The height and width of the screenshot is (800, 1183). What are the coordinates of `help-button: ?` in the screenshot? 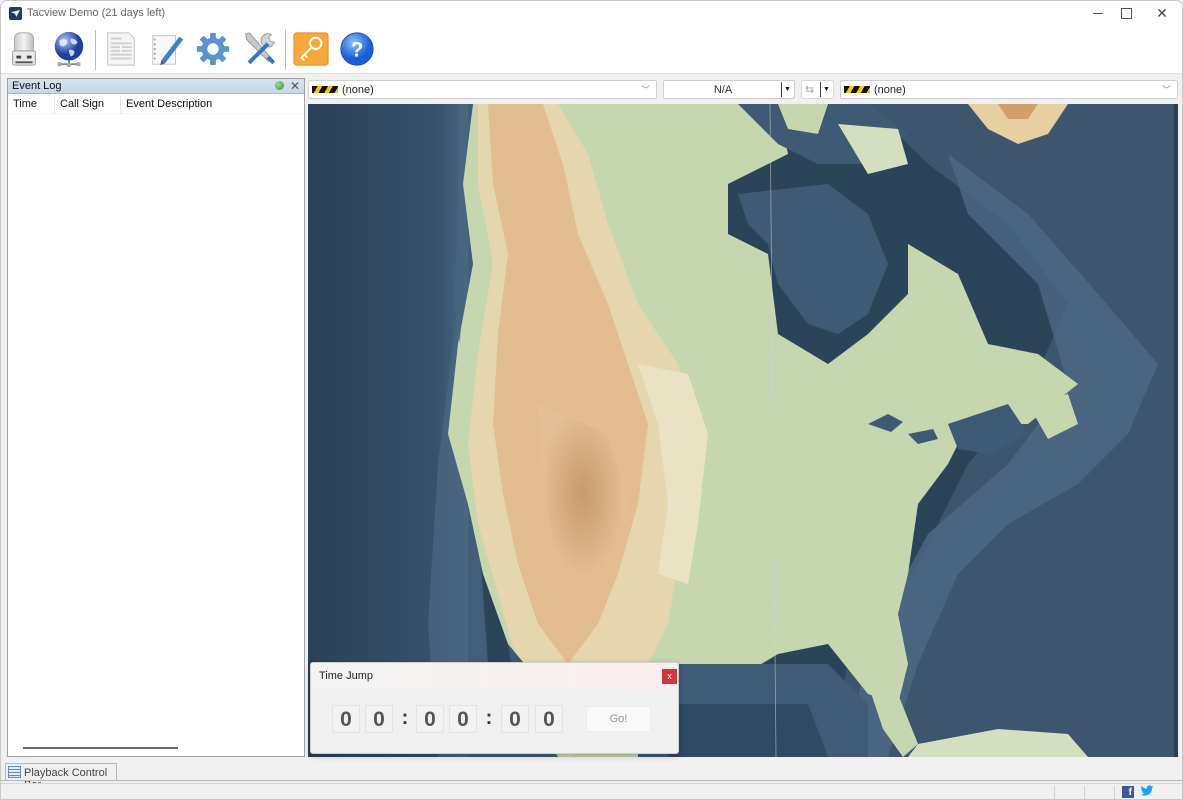 It's located at (357, 49).